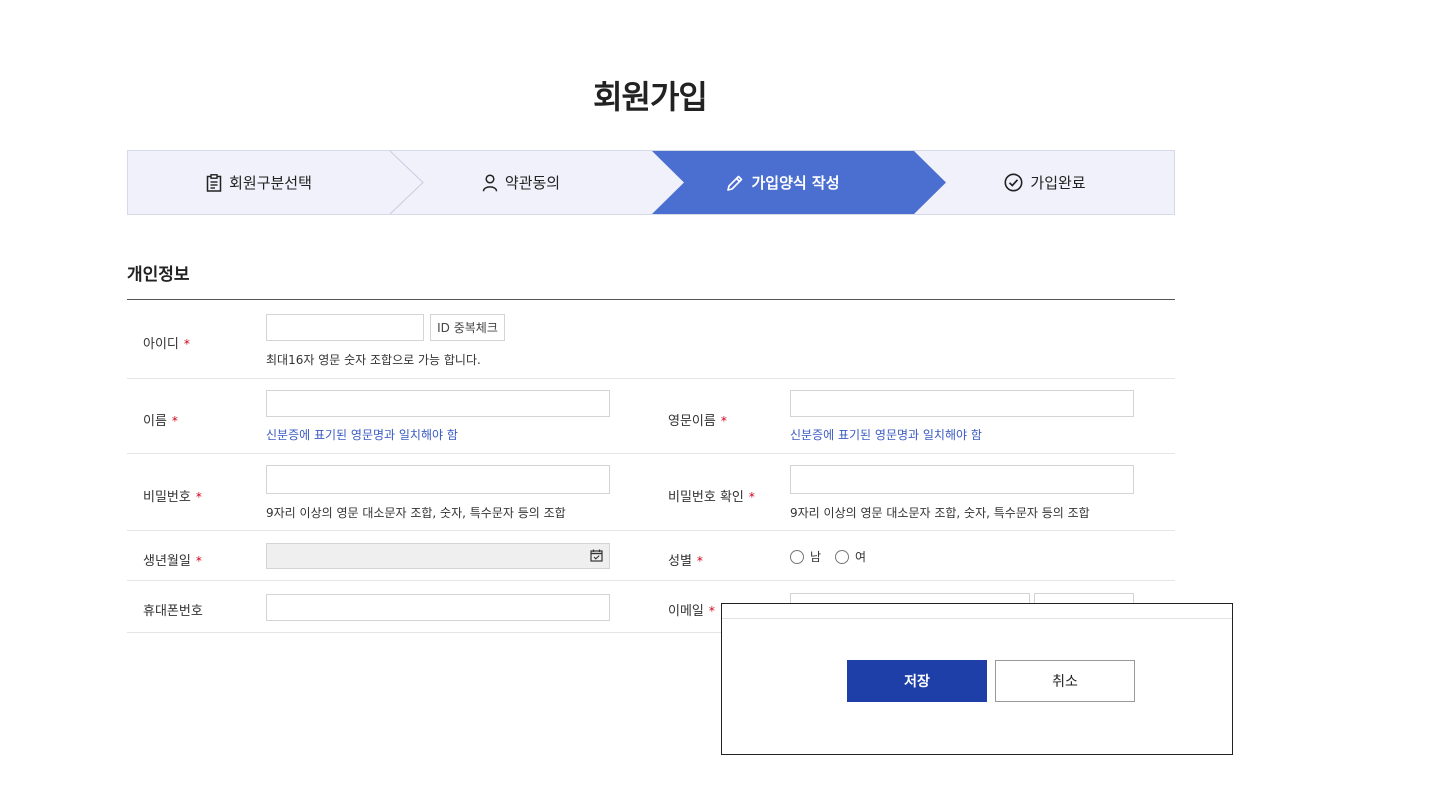 Image resolution: width=1440 pixels, height=810 pixels. I want to click on gender-female-label: 여, so click(861, 557).